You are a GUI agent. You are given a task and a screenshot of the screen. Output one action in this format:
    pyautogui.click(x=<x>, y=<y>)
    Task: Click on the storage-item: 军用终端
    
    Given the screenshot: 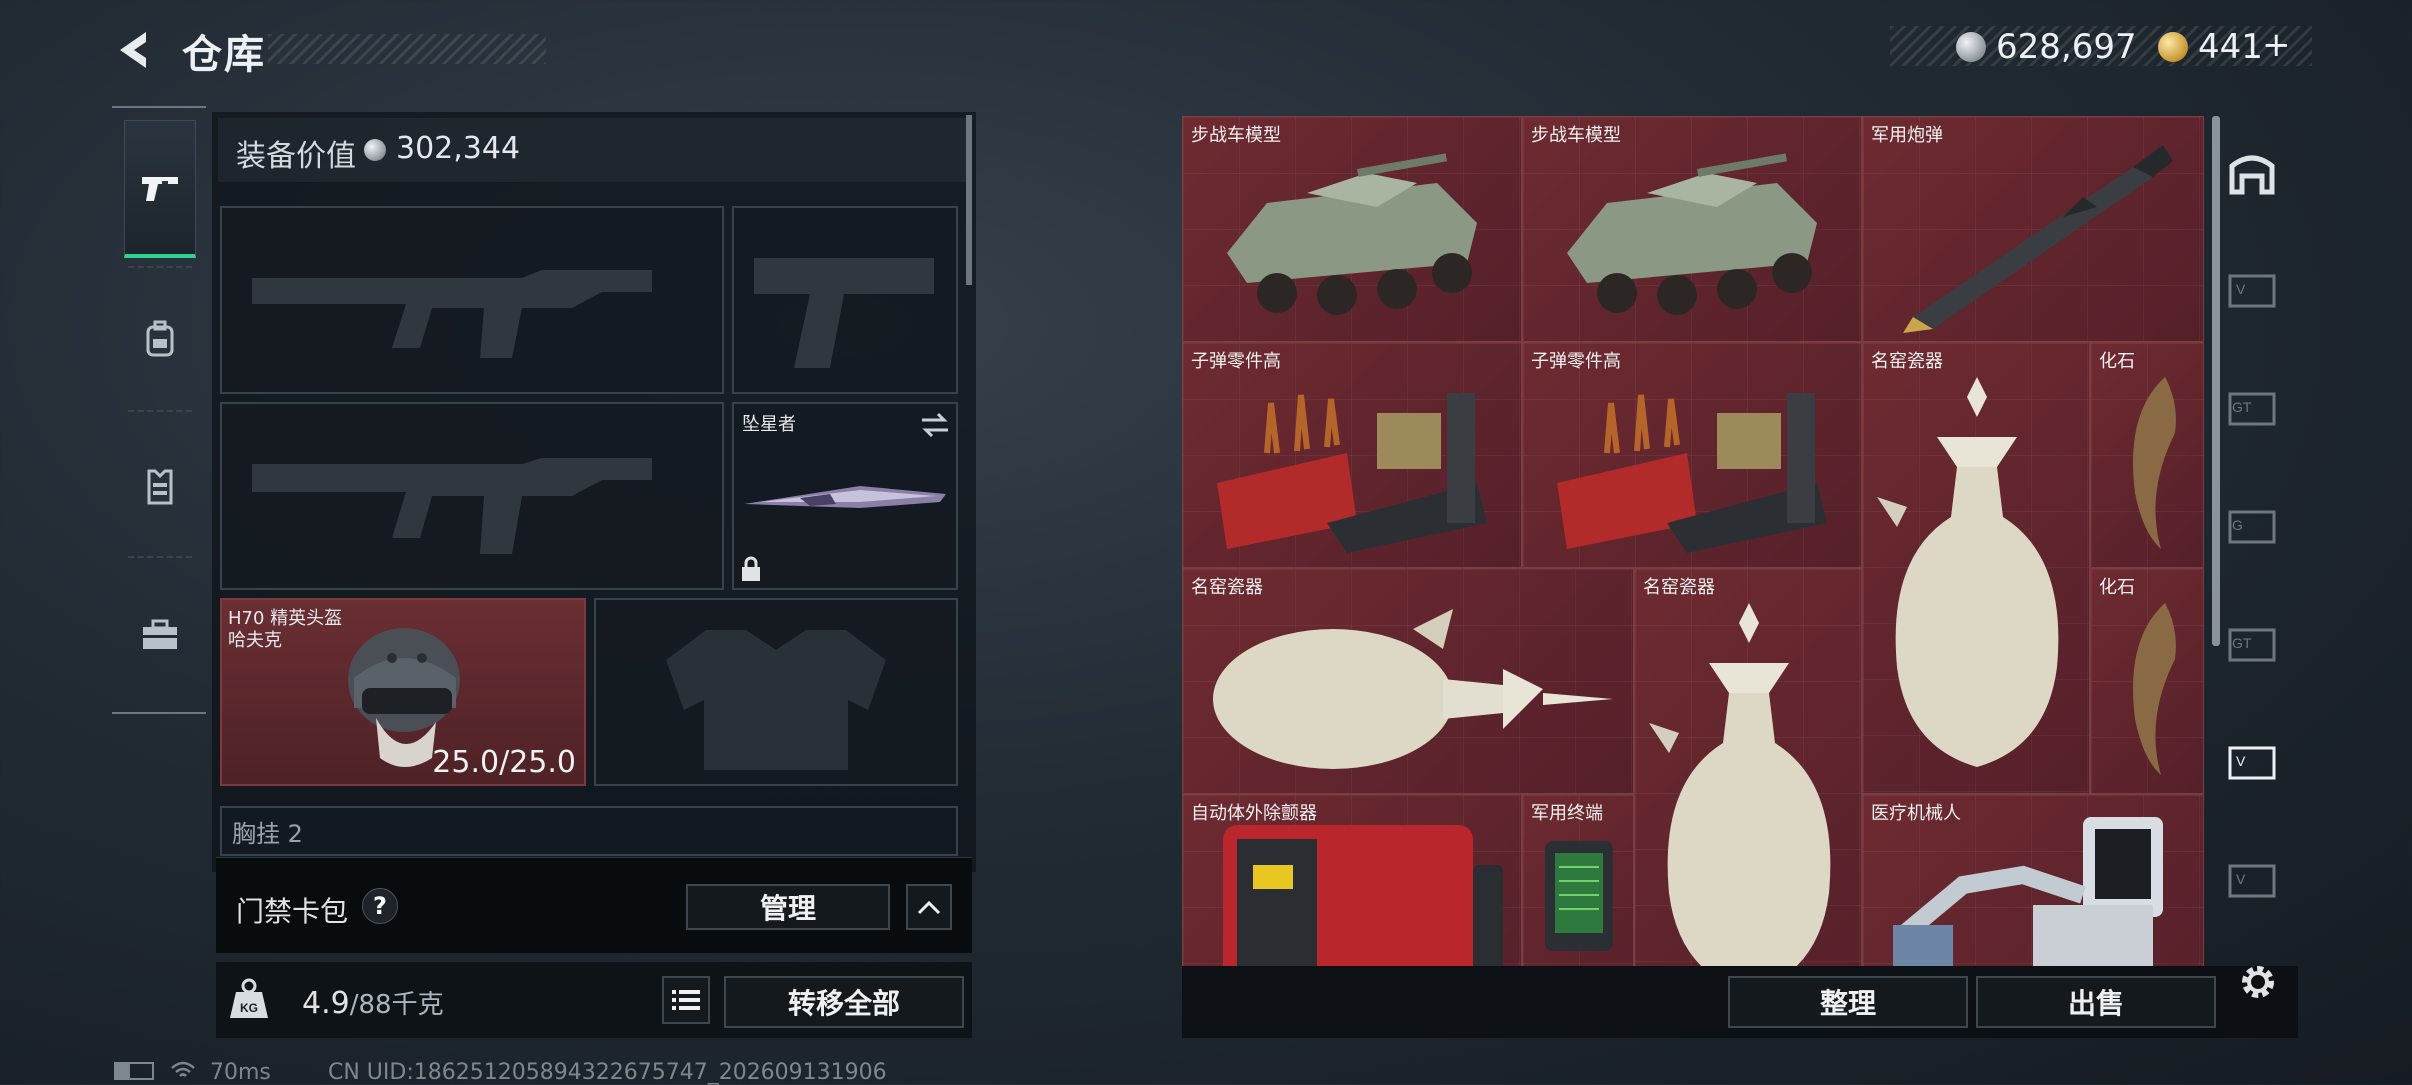 What is the action you would take?
    pyautogui.click(x=1578, y=880)
    